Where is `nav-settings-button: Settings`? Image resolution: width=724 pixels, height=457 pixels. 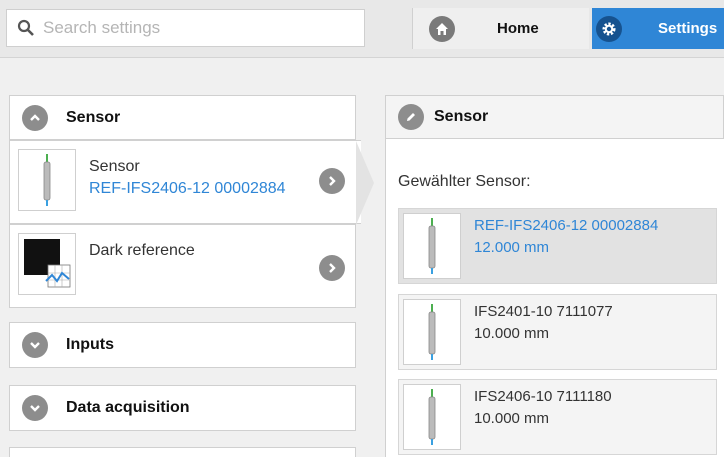 nav-settings-button: Settings is located at coordinates (658, 28).